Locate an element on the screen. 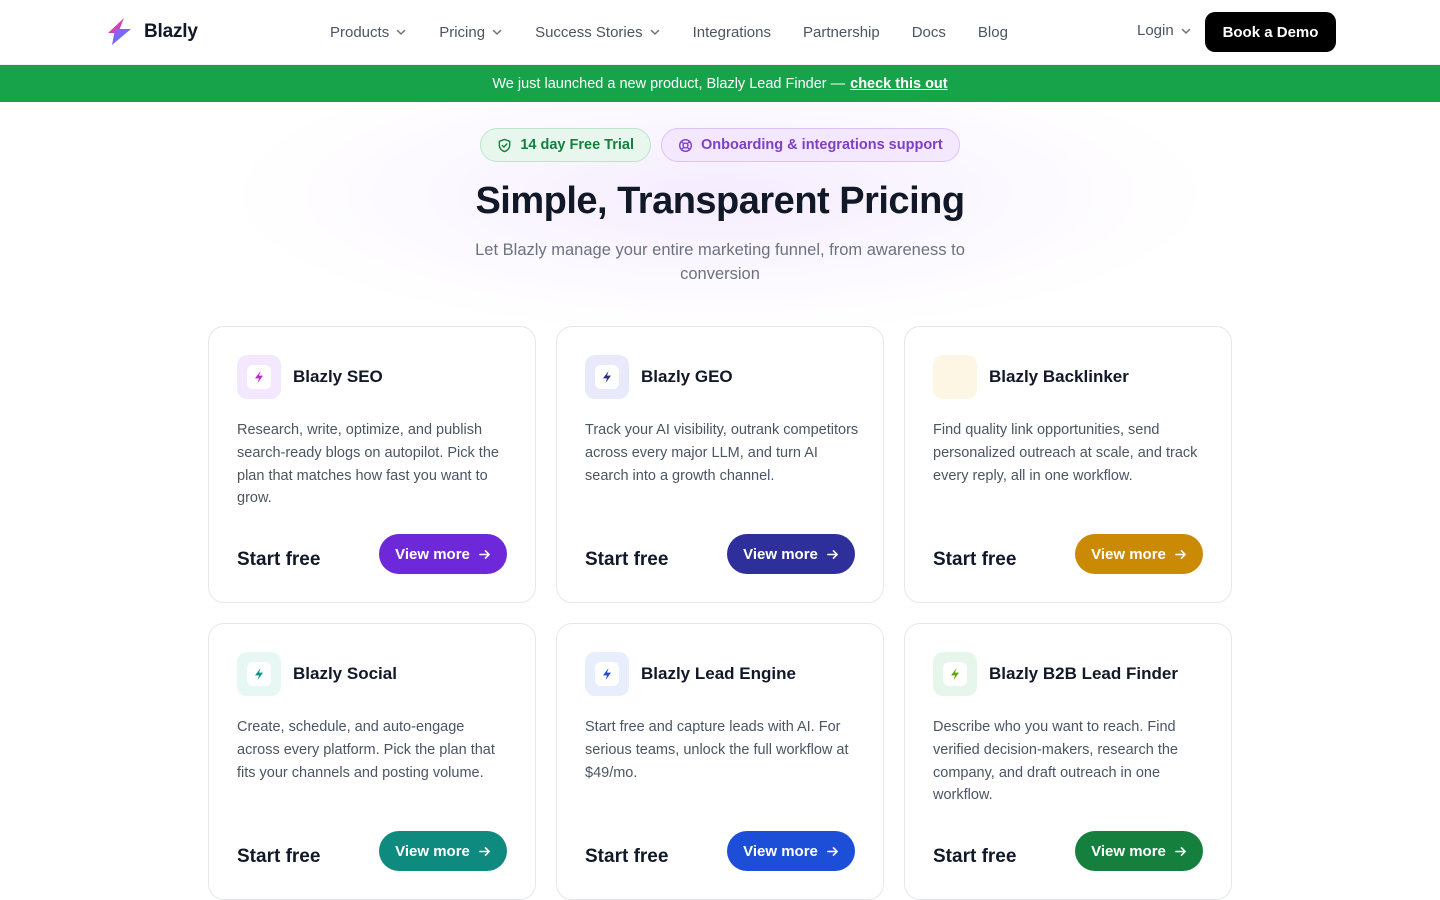 This screenshot has height=900, width=1440. support-label: Onboarding & integrations support is located at coordinates (821, 145).